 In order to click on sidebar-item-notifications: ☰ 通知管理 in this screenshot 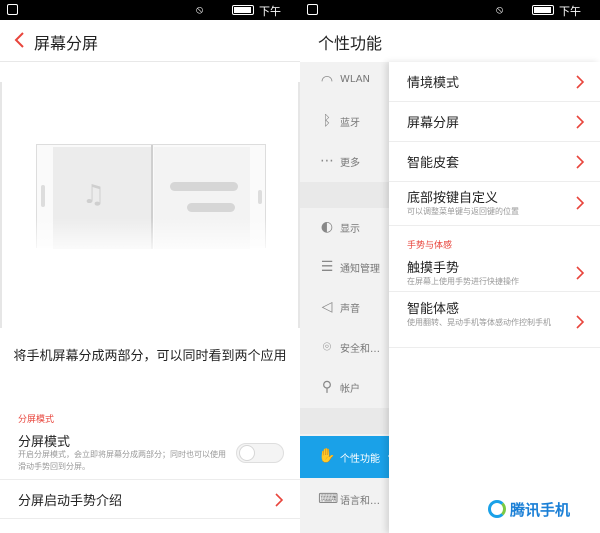, I will do `click(344, 268)`.